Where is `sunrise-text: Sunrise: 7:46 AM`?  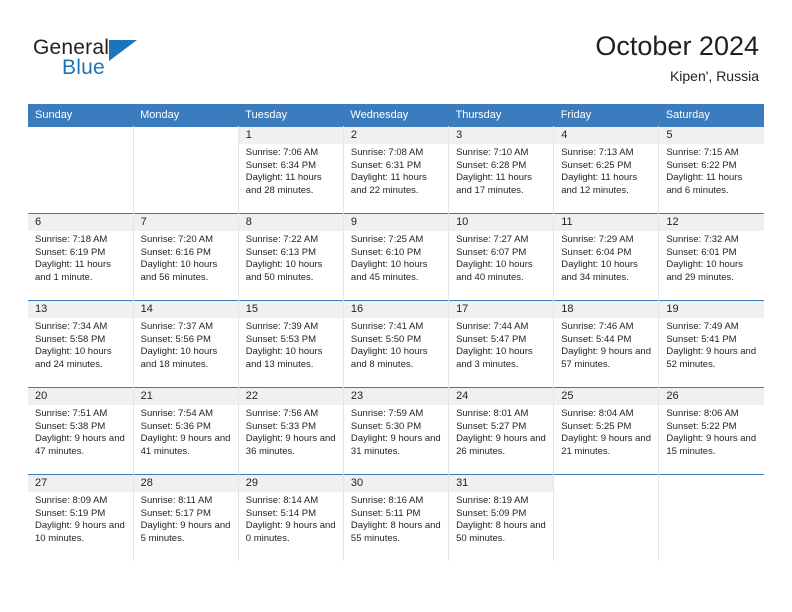
sunrise-text: Sunrise: 7:46 AM is located at coordinates (597, 326).